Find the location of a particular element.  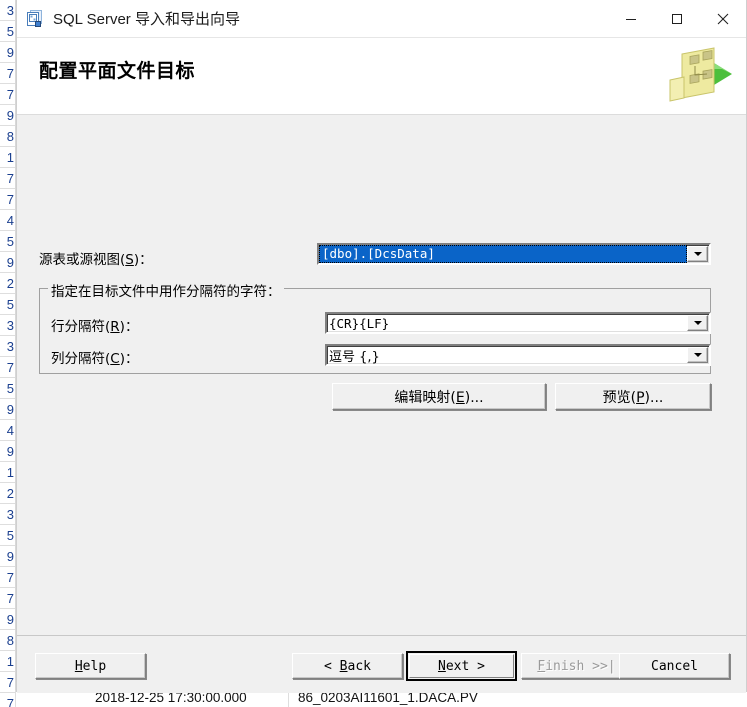

page-header: 配置平面文件目标 is located at coordinates (381, 76).